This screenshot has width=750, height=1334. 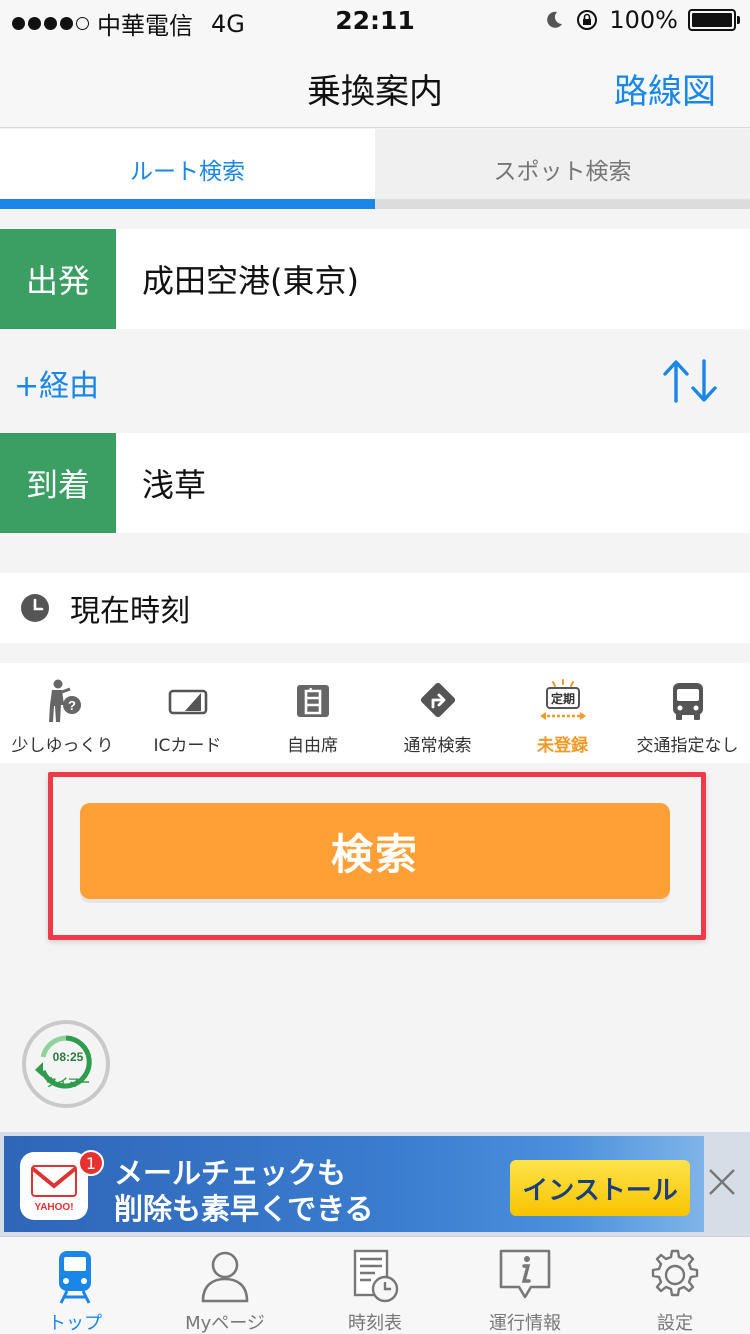 I want to click on timer-label: タイマー, so click(x=68, y=1082).